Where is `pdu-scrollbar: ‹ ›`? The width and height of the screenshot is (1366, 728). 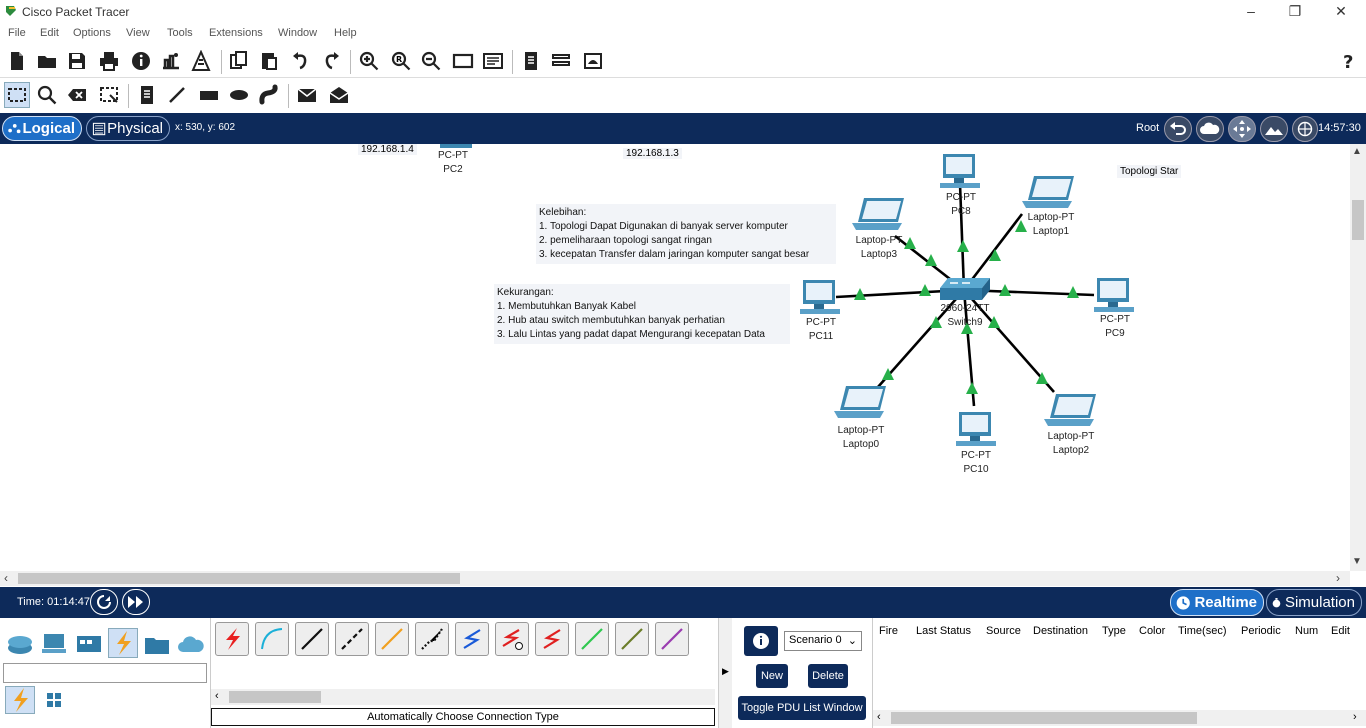
pdu-scrollbar: ‹ › is located at coordinates (1119, 718).